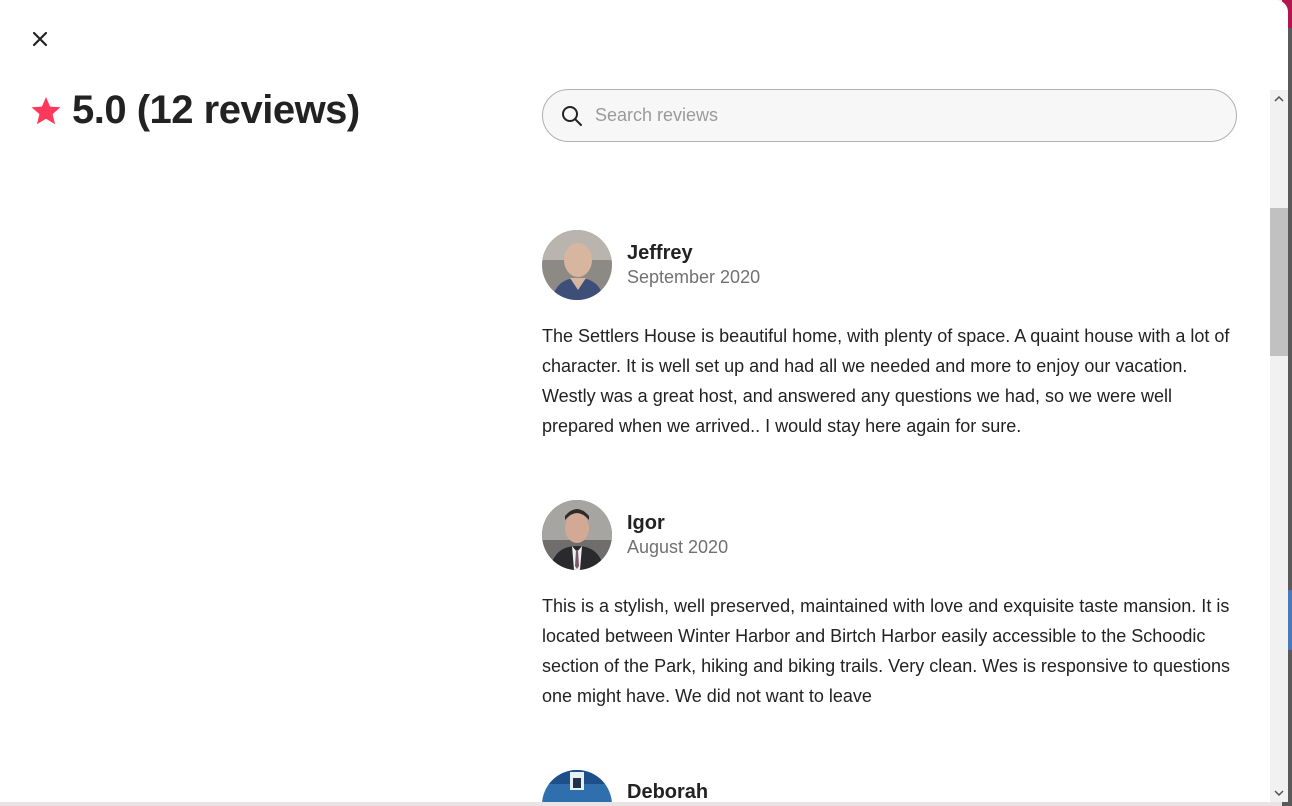  I want to click on reviews-scrollbar, so click(1279, 446).